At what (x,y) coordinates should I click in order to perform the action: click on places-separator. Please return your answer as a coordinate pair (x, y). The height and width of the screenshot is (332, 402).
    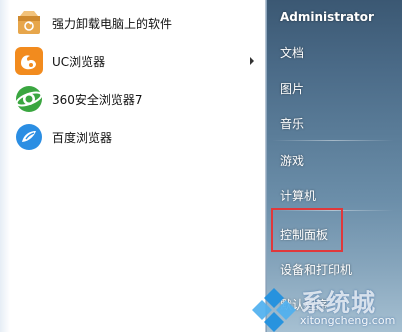
    Looking at the image, I should click on (333, 140).